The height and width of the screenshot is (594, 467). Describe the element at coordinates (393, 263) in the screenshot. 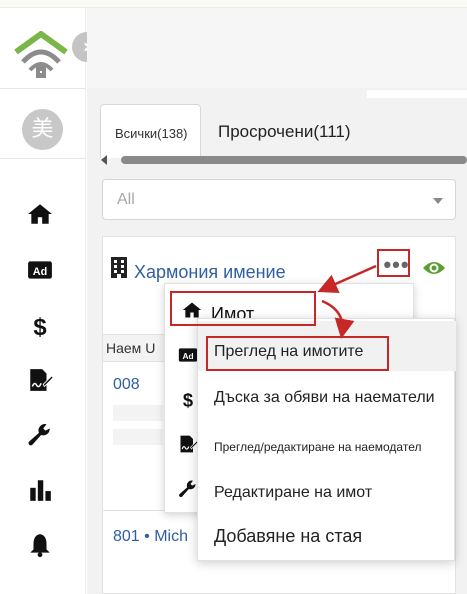

I see `annotation-box-more-button` at that location.